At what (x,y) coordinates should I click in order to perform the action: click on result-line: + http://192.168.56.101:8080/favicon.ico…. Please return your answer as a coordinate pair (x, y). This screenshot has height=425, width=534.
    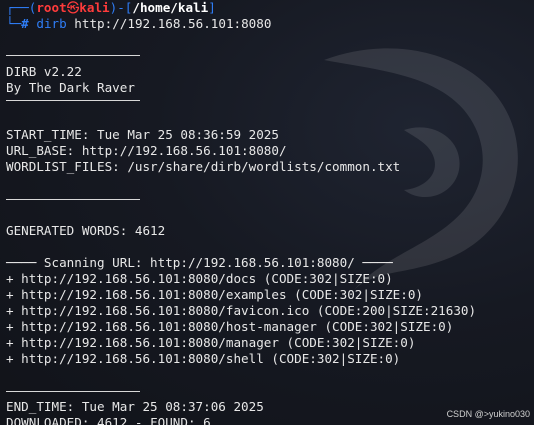
    Looking at the image, I should click on (241, 310).